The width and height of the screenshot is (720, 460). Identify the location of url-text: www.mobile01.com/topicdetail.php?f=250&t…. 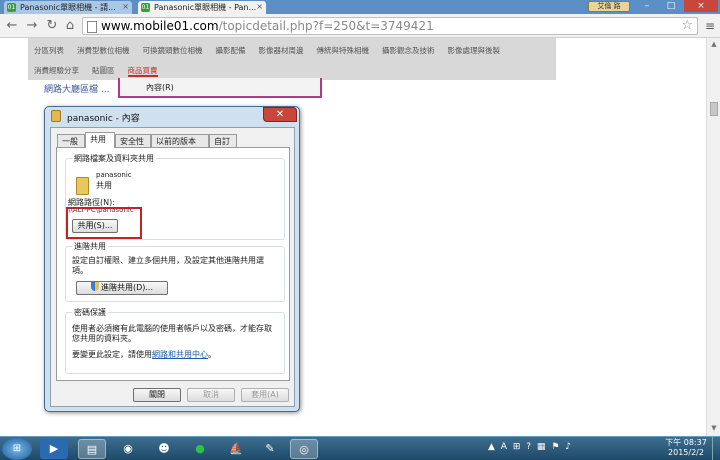
(267, 26).